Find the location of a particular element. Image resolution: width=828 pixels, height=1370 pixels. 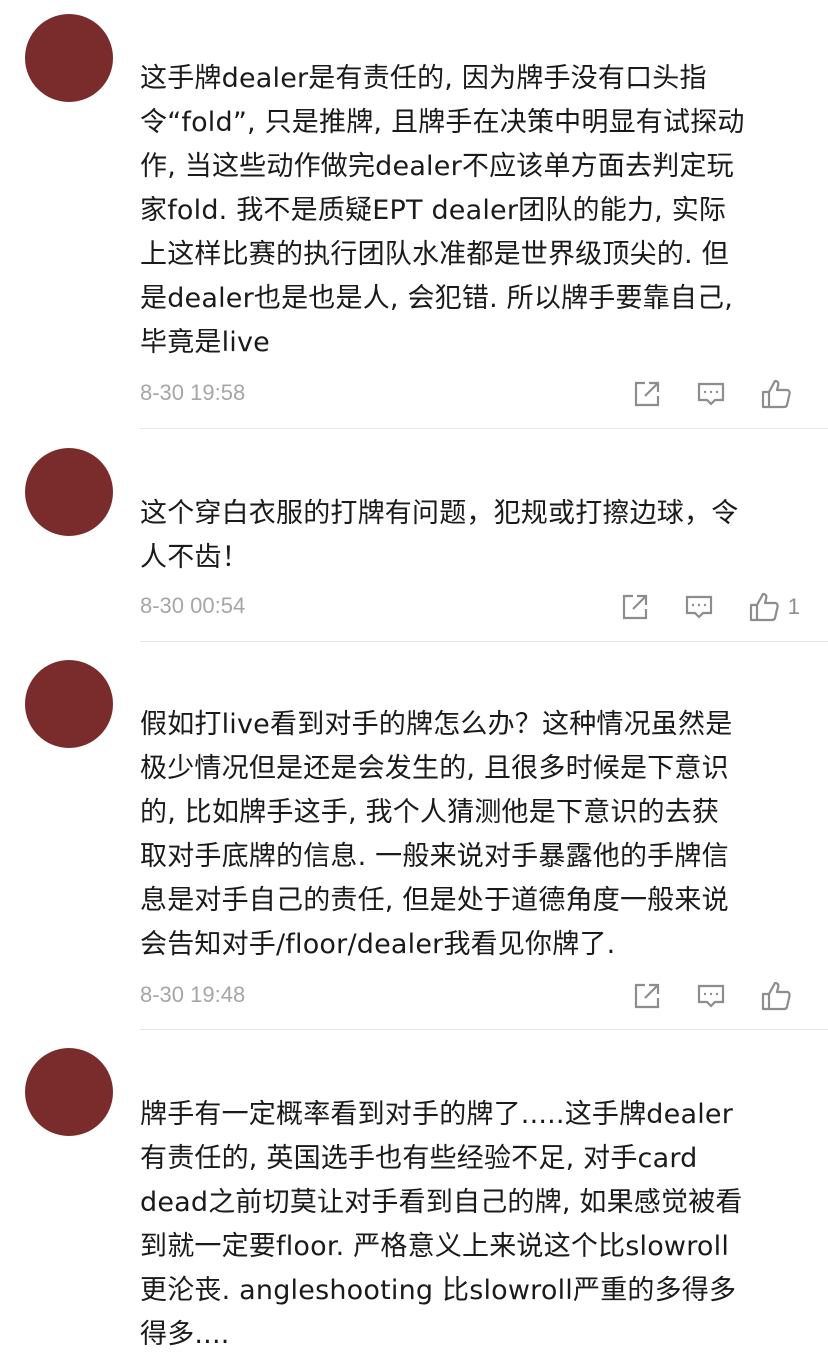

timestamp: 8-30 19:48 is located at coordinates (193, 994).